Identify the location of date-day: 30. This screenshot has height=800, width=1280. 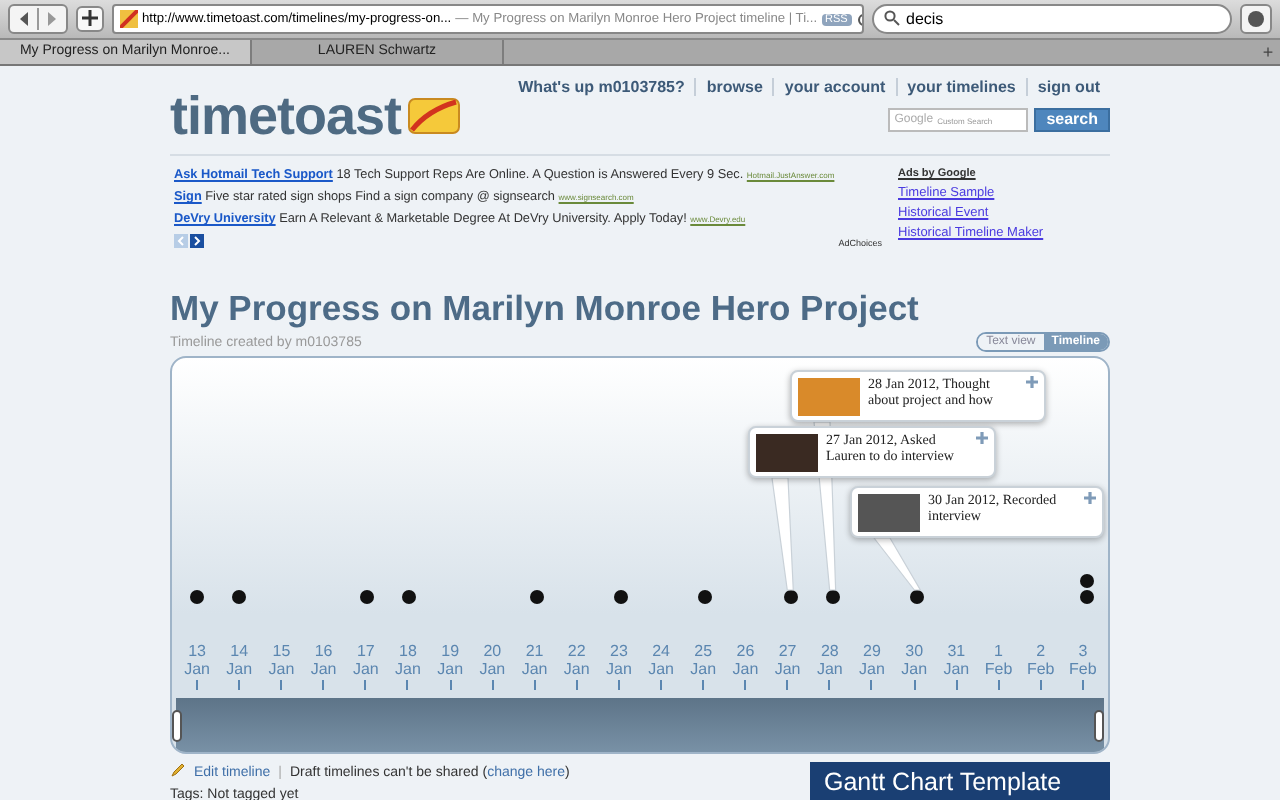
(914, 651).